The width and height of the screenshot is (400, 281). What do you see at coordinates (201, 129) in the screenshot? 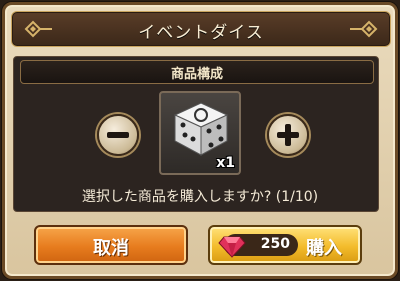
I see `dice-icon` at bounding box center [201, 129].